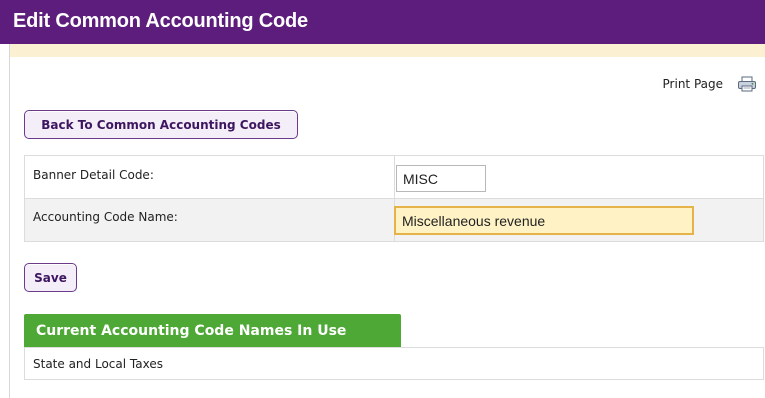 This screenshot has height=398, width=765. What do you see at coordinates (93, 175) in the screenshot?
I see `banner-detail-code-label: Banner Detail Code:` at bounding box center [93, 175].